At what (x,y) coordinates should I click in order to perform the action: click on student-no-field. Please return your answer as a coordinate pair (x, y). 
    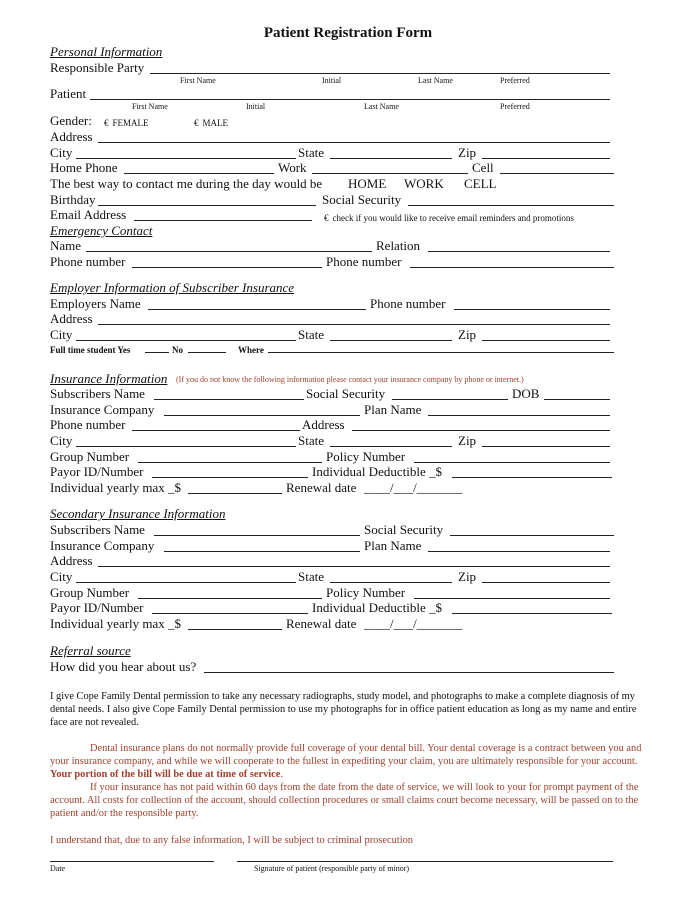
    Looking at the image, I should click on (207, 352).